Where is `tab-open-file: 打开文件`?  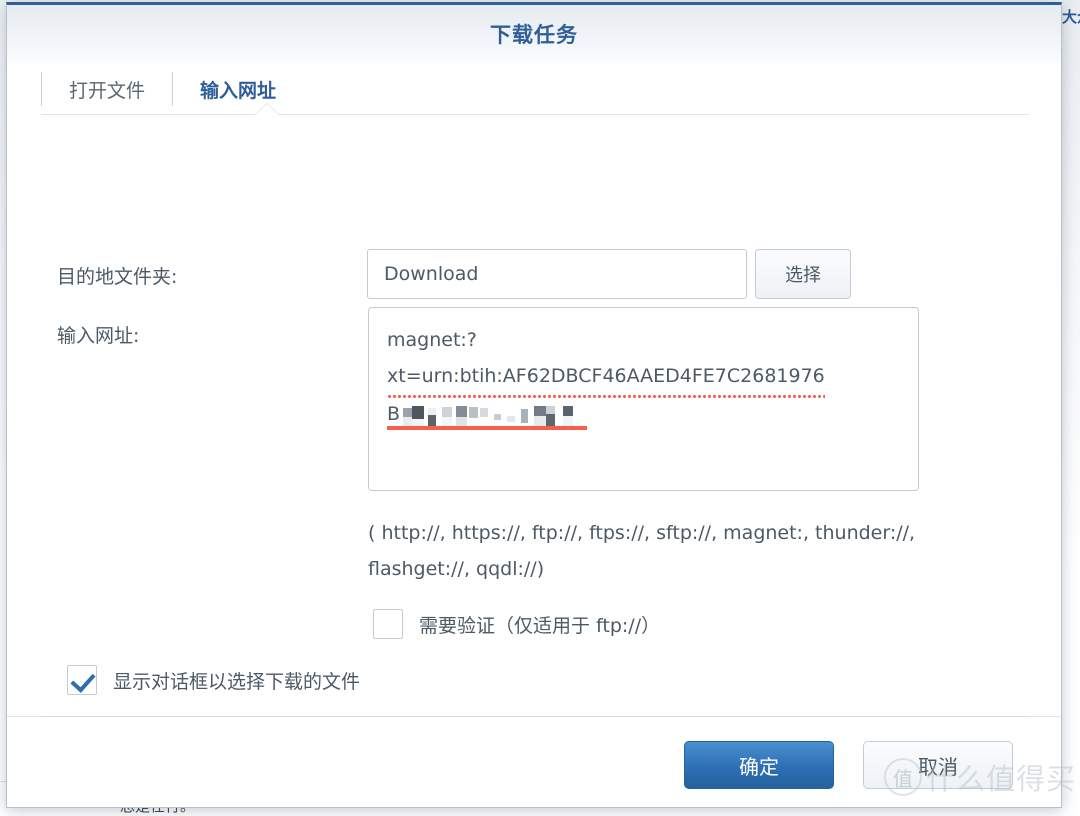
tab-open-file: 打开文件 is located at coordinates (106, 89).